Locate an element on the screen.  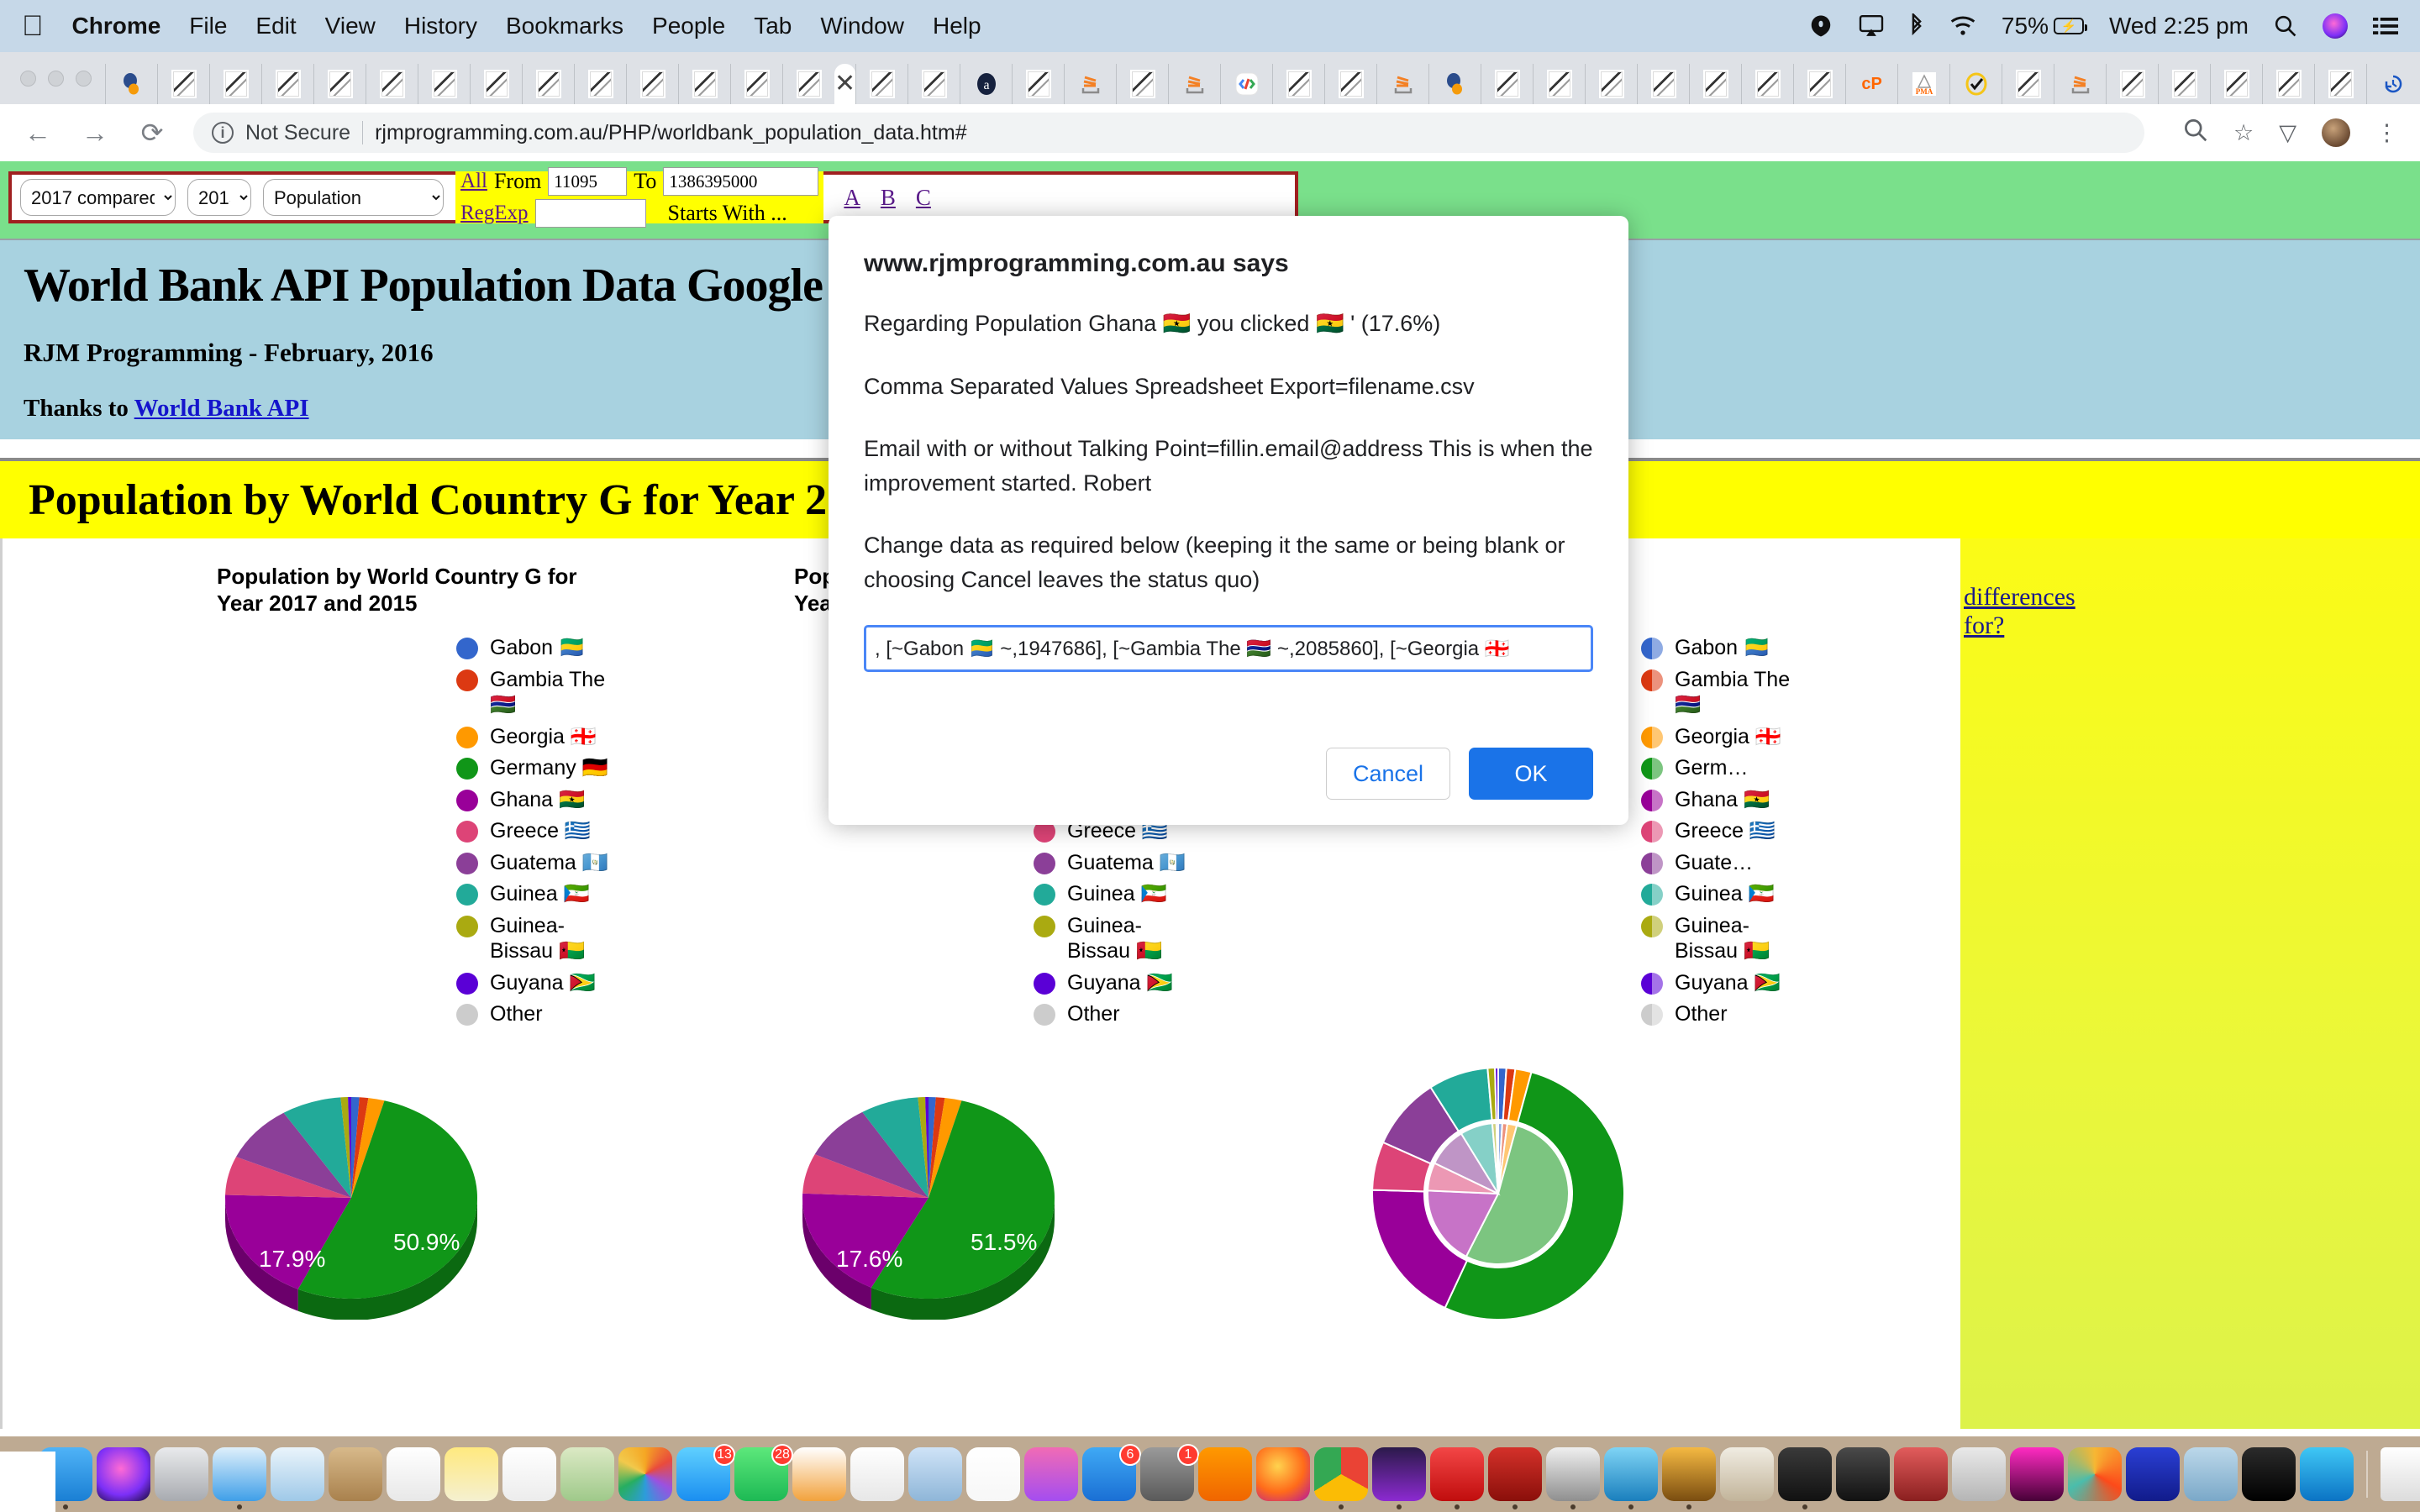
menubar-clock: Wed 2:25 pm is located at coordinates (2179, 26).